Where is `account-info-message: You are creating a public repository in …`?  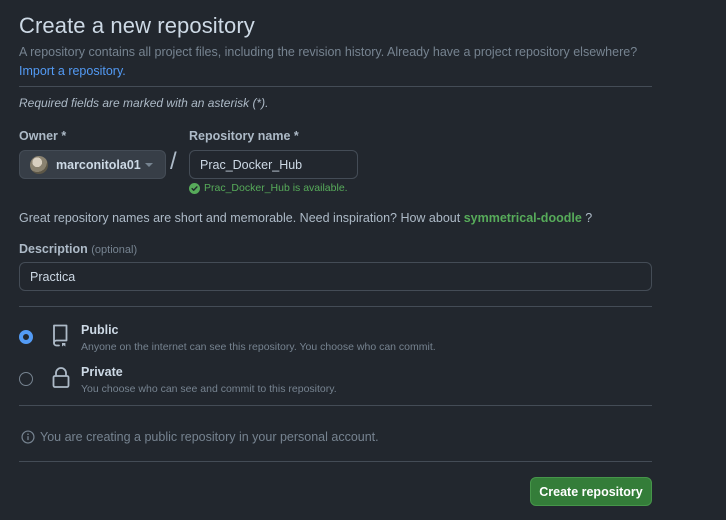
account-info-message: You are creating a public repository in … is located at coordinates (200, 437).